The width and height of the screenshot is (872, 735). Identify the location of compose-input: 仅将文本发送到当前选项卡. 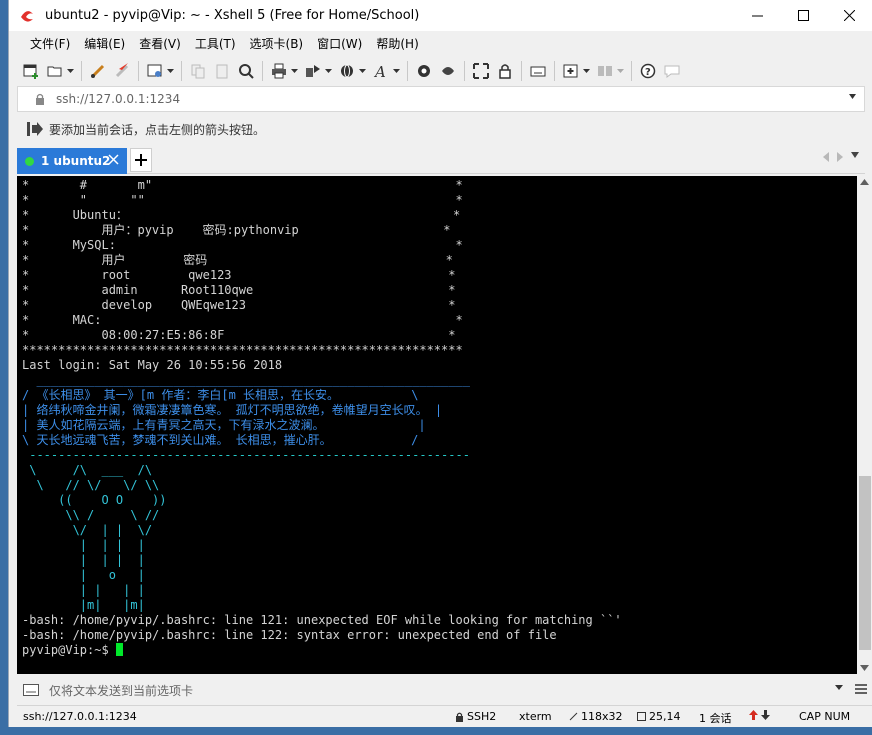
(121, 690).